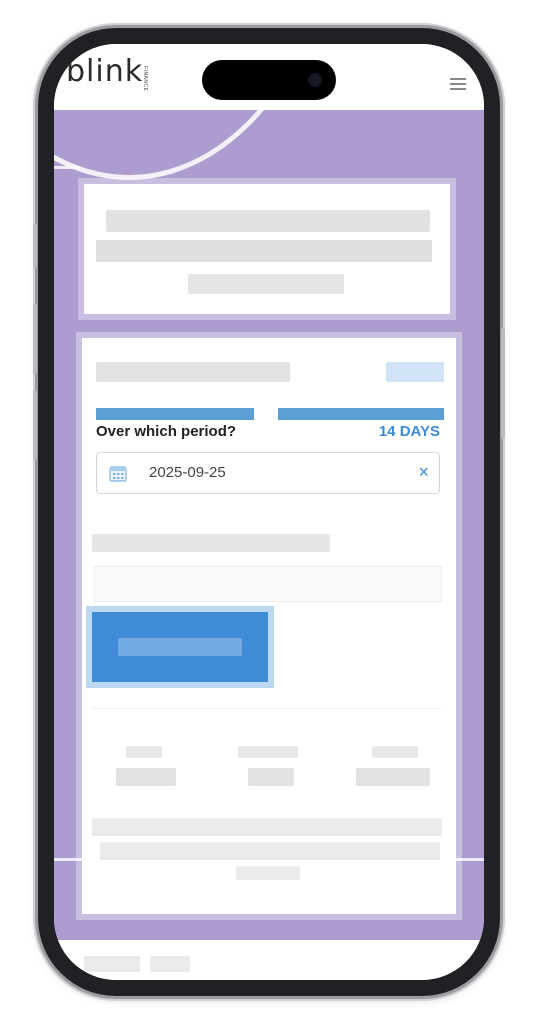  What do you see at coordinates (415, 372) in the screenshot?
I see `blurred-link` at bounding box center [415, 372].